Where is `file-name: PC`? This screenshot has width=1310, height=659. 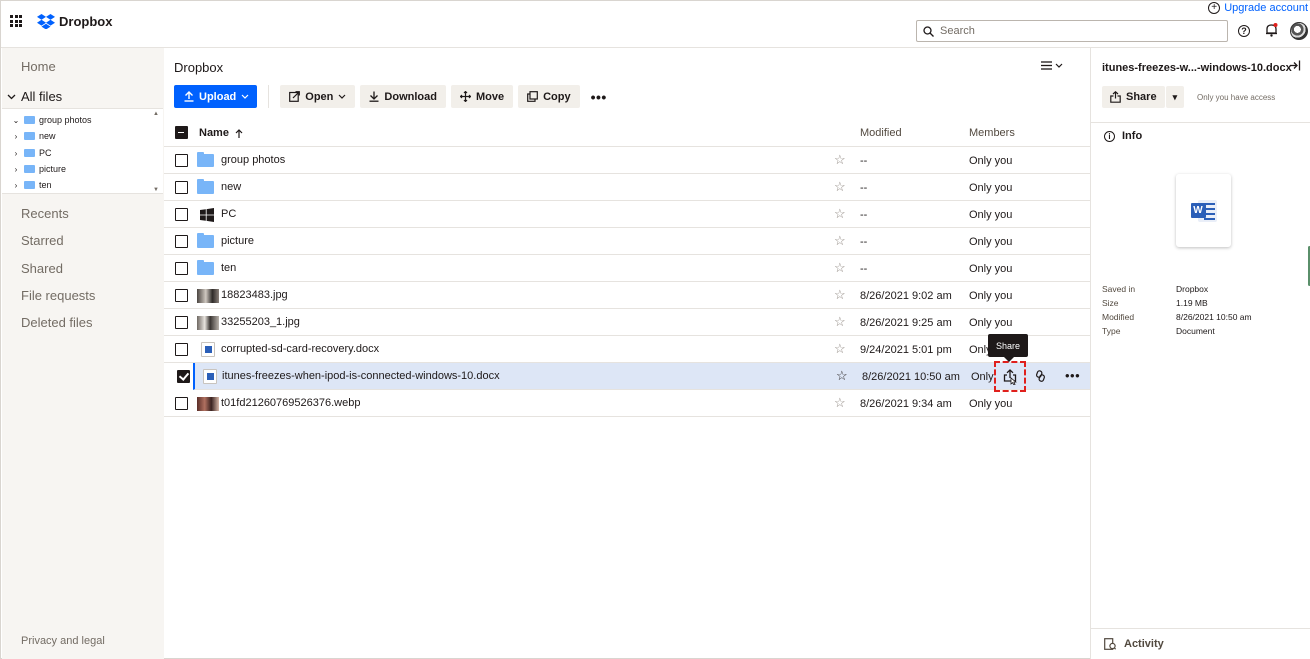 file-name: PC is located at coordinates (228, 214).